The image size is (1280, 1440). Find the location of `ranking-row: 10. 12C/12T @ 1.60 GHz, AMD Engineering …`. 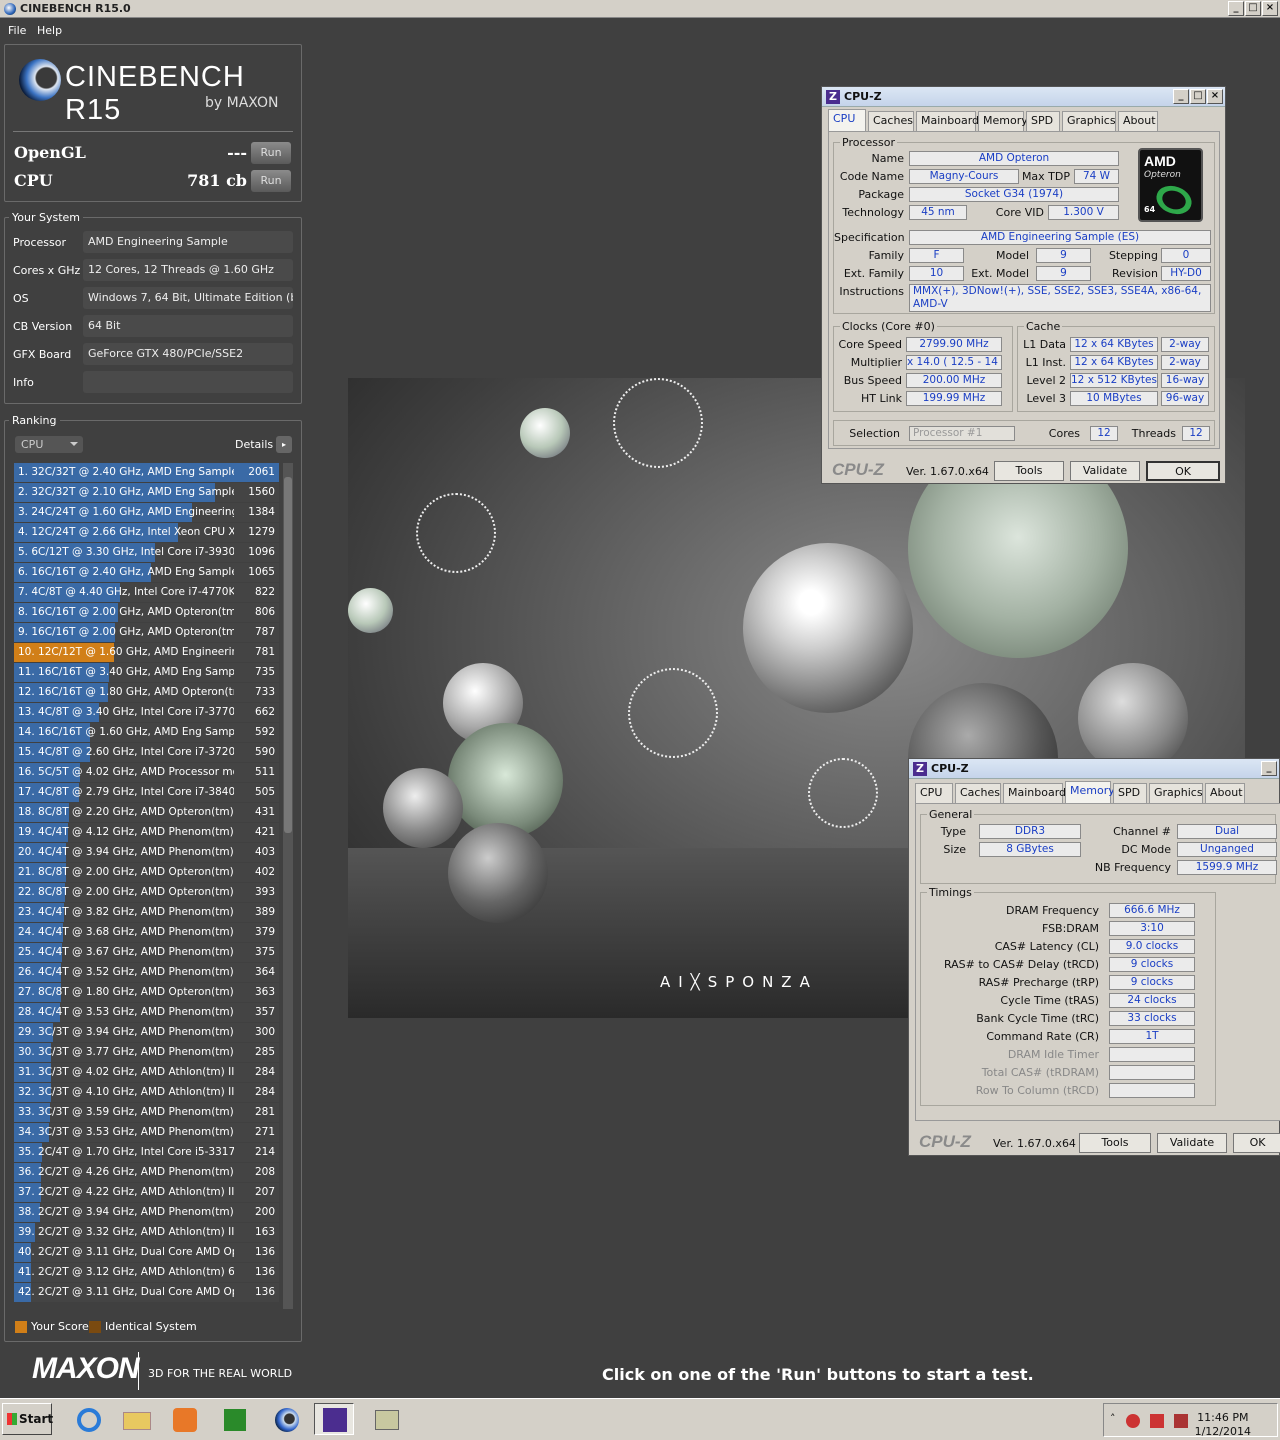

ranking-row: 10. 12C/12T @ 1.60 GHz, AMD Engineering … is located at coordinates (146, 652).